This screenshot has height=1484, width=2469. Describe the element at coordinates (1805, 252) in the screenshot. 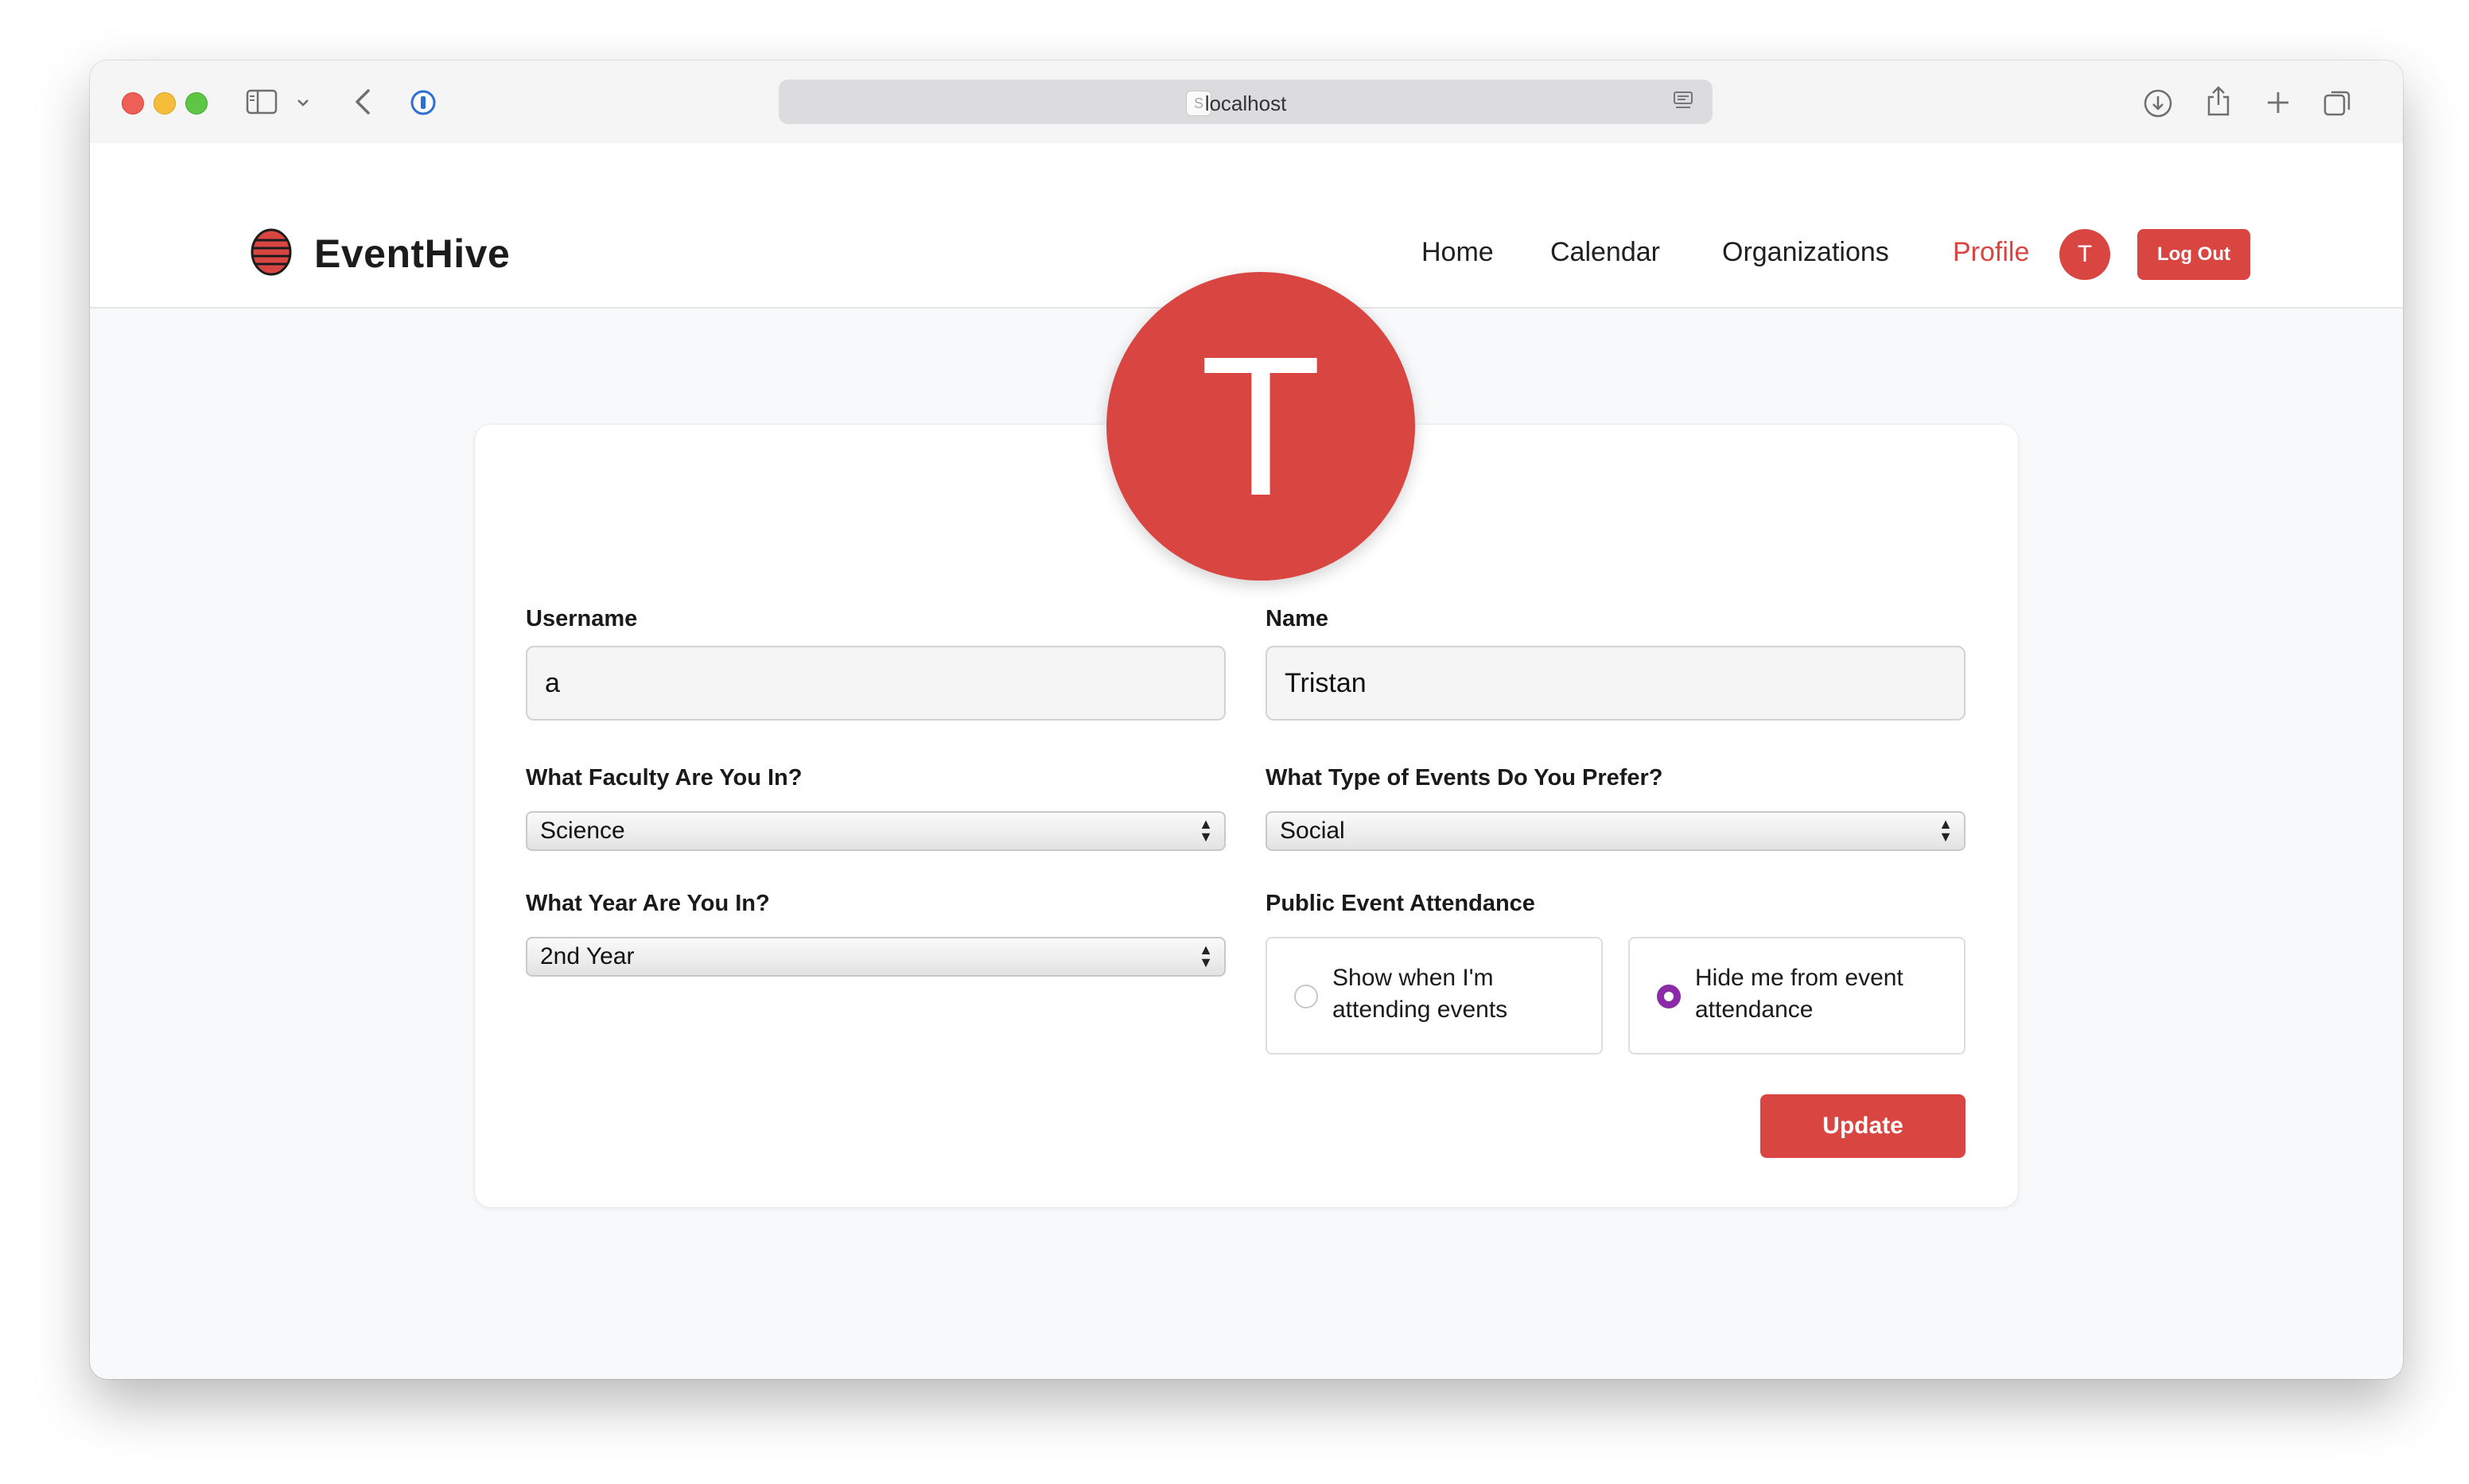

I see `nav-organizations: Organizations` at that location.